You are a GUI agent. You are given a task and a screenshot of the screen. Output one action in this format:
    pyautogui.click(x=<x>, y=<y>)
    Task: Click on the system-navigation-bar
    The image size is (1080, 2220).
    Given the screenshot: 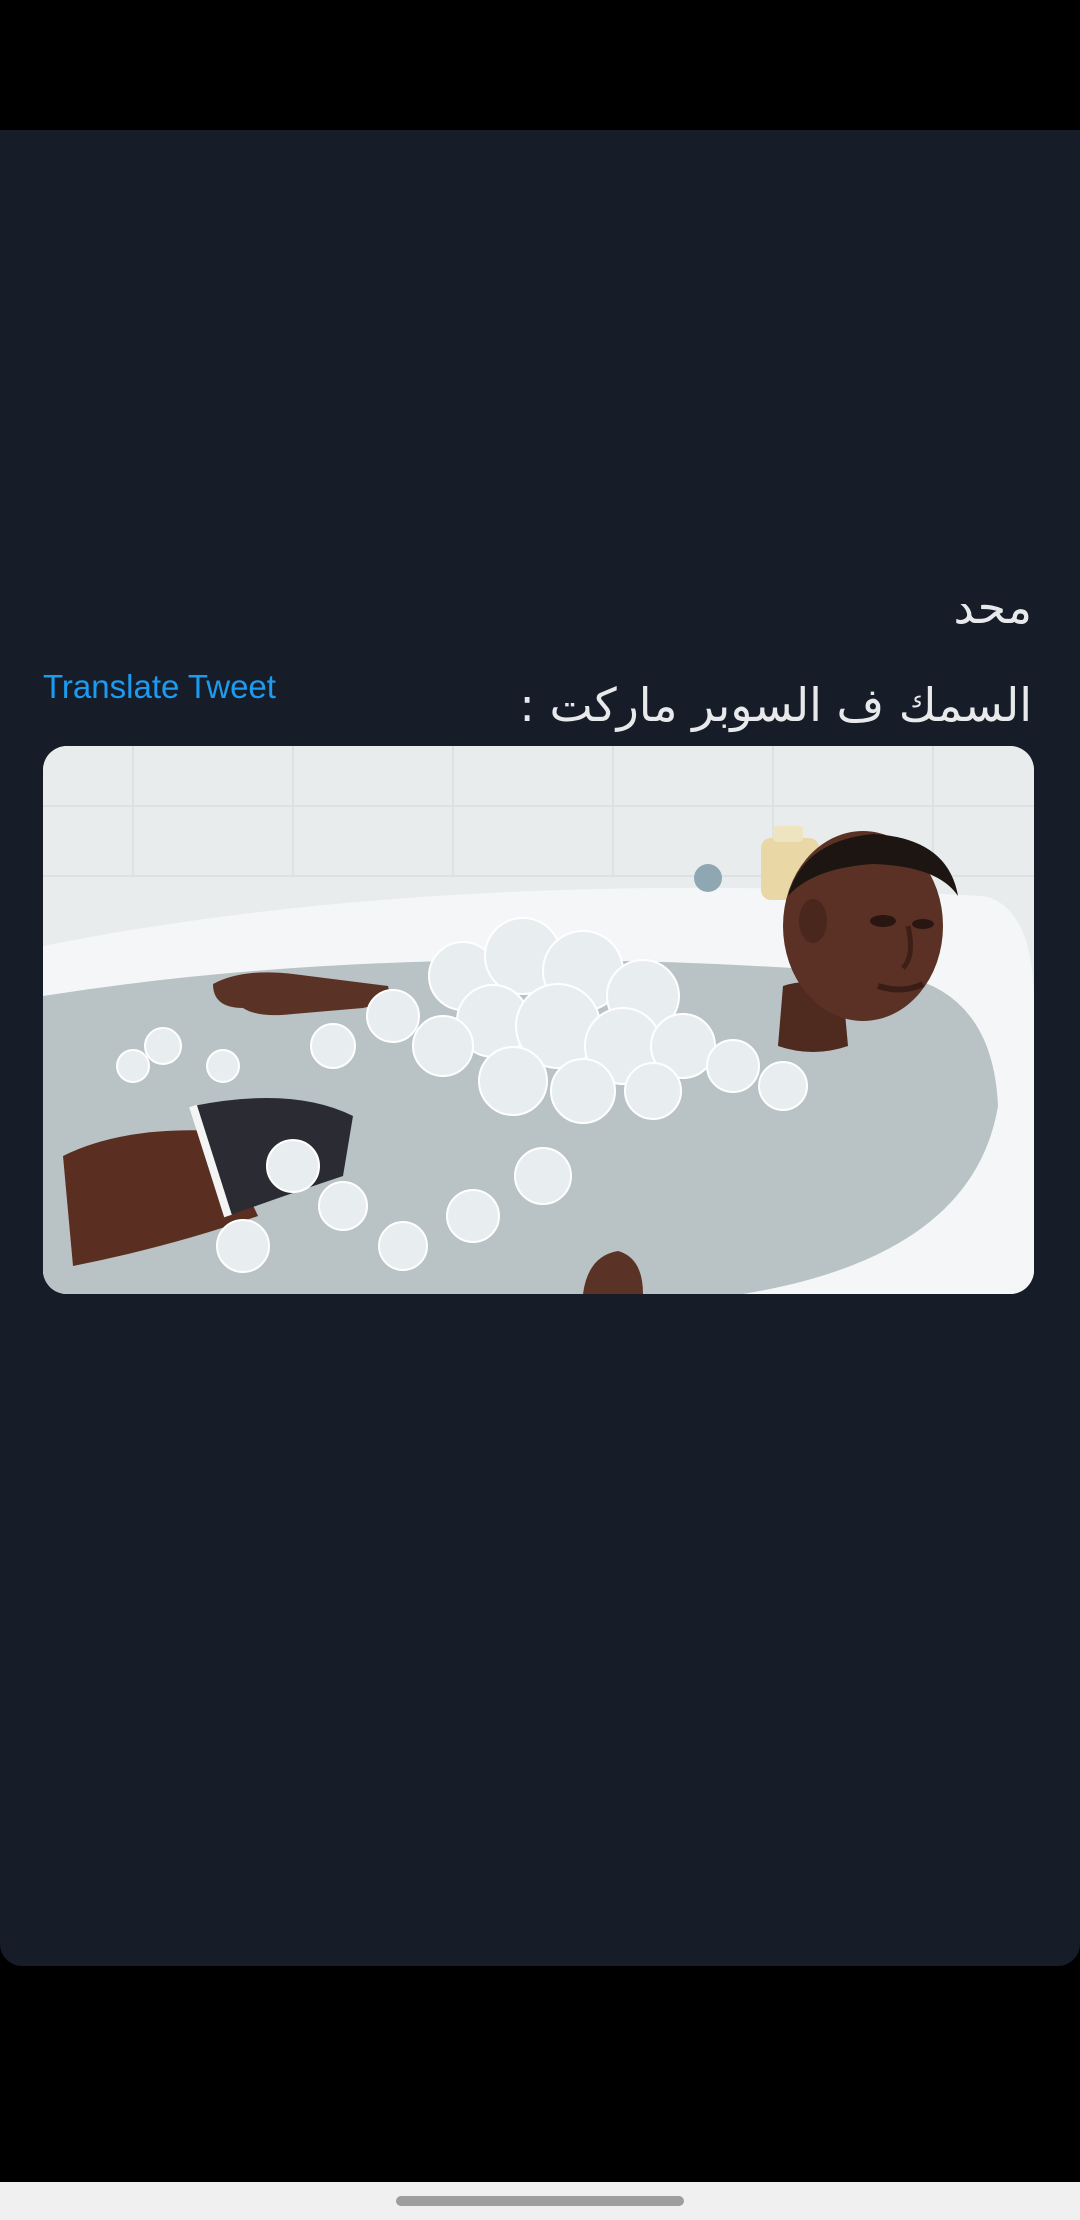 What is the action you would take?
    pyautogui.click(x=540, y=2201)
    